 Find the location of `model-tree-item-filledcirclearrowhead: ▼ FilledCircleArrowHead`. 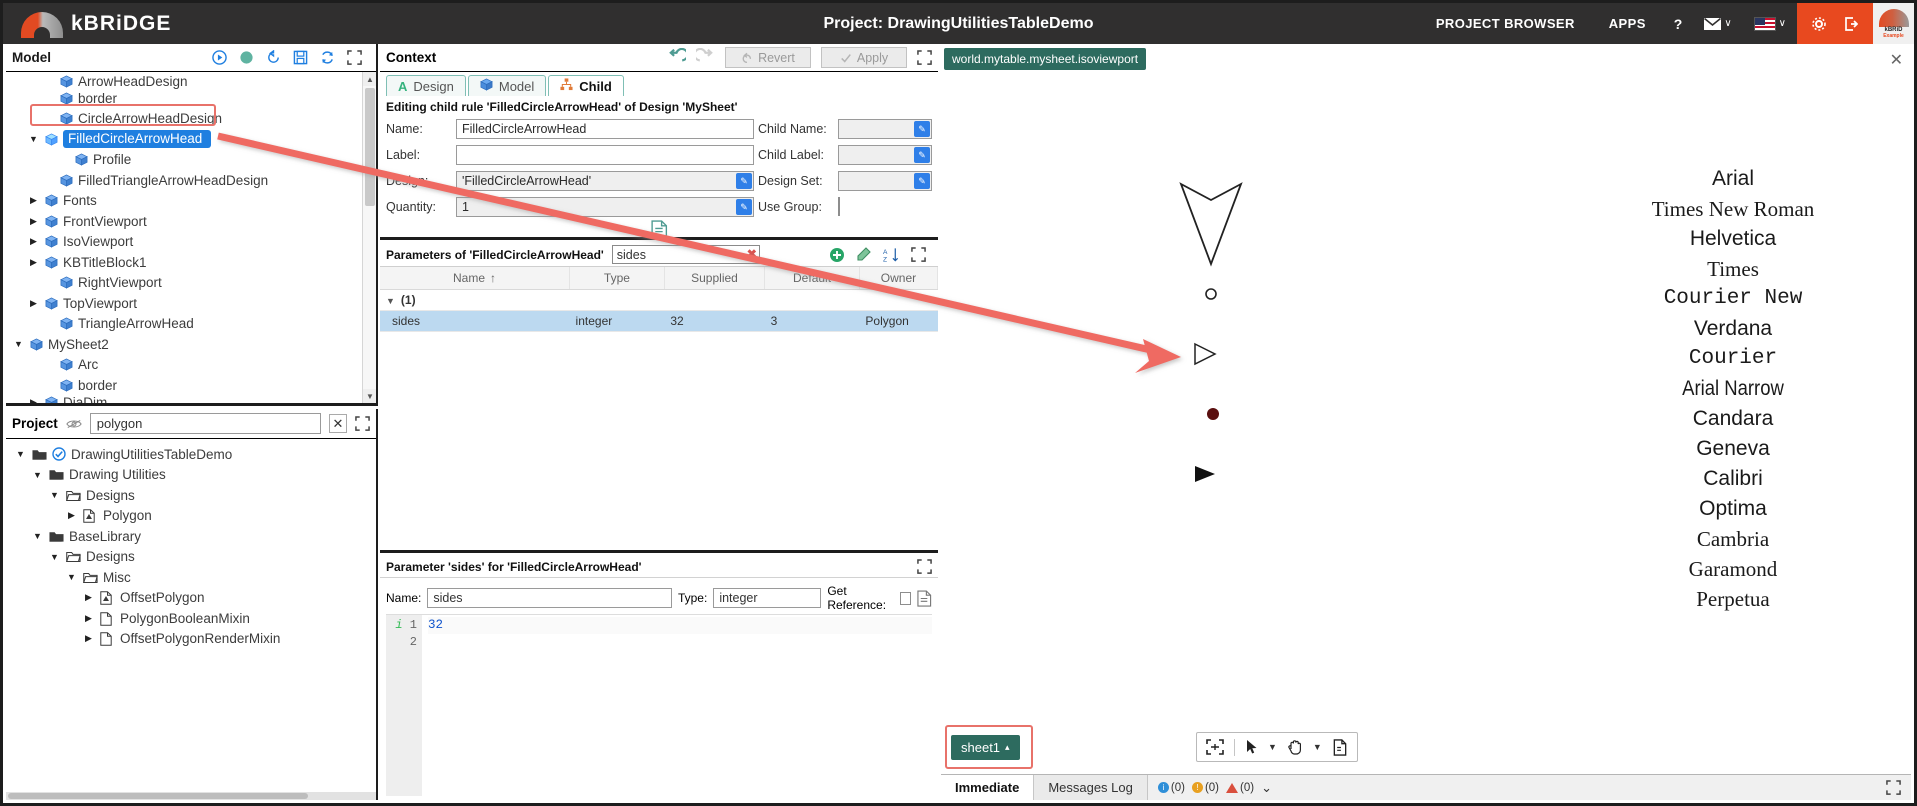

model-tree-item-filledcirclearrowhead: ▼ FilledCircleArrowHead is located at coordinates (191, 139).